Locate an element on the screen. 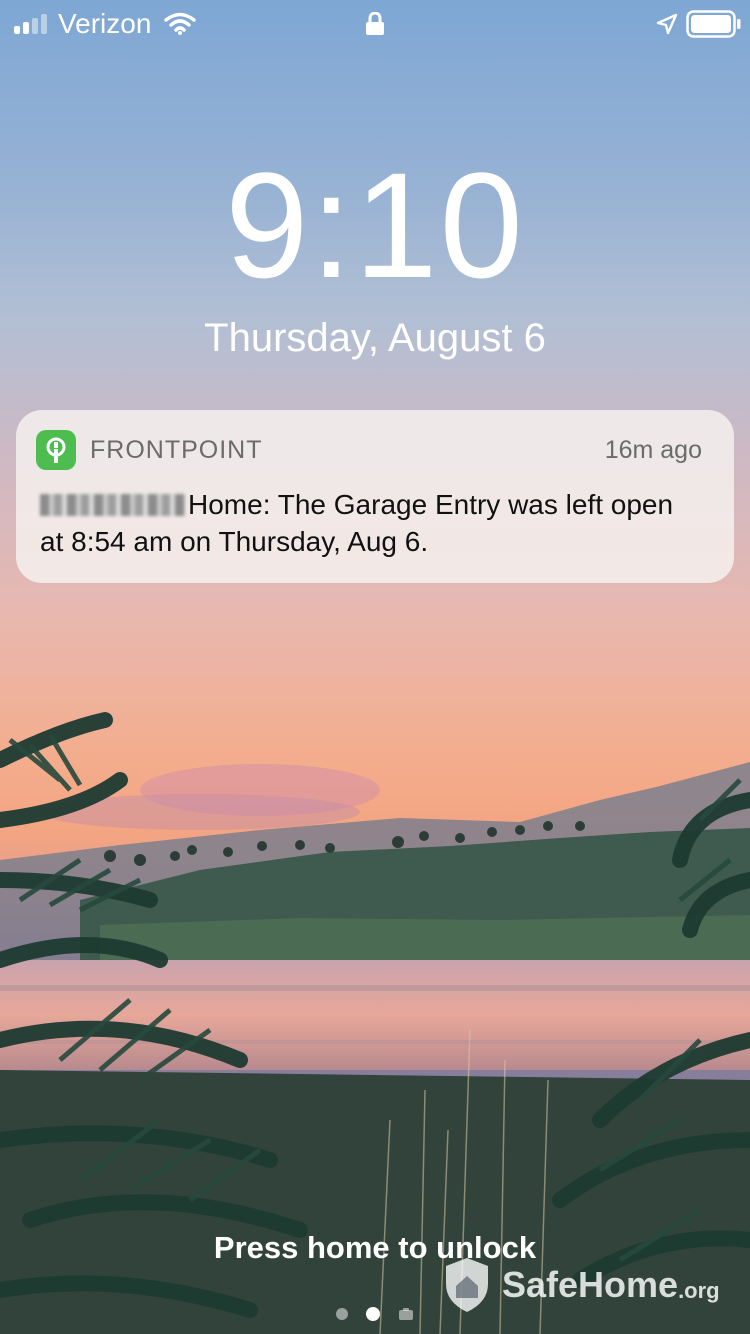  carrier-name: Verizon is located at coordinates (105, 23).